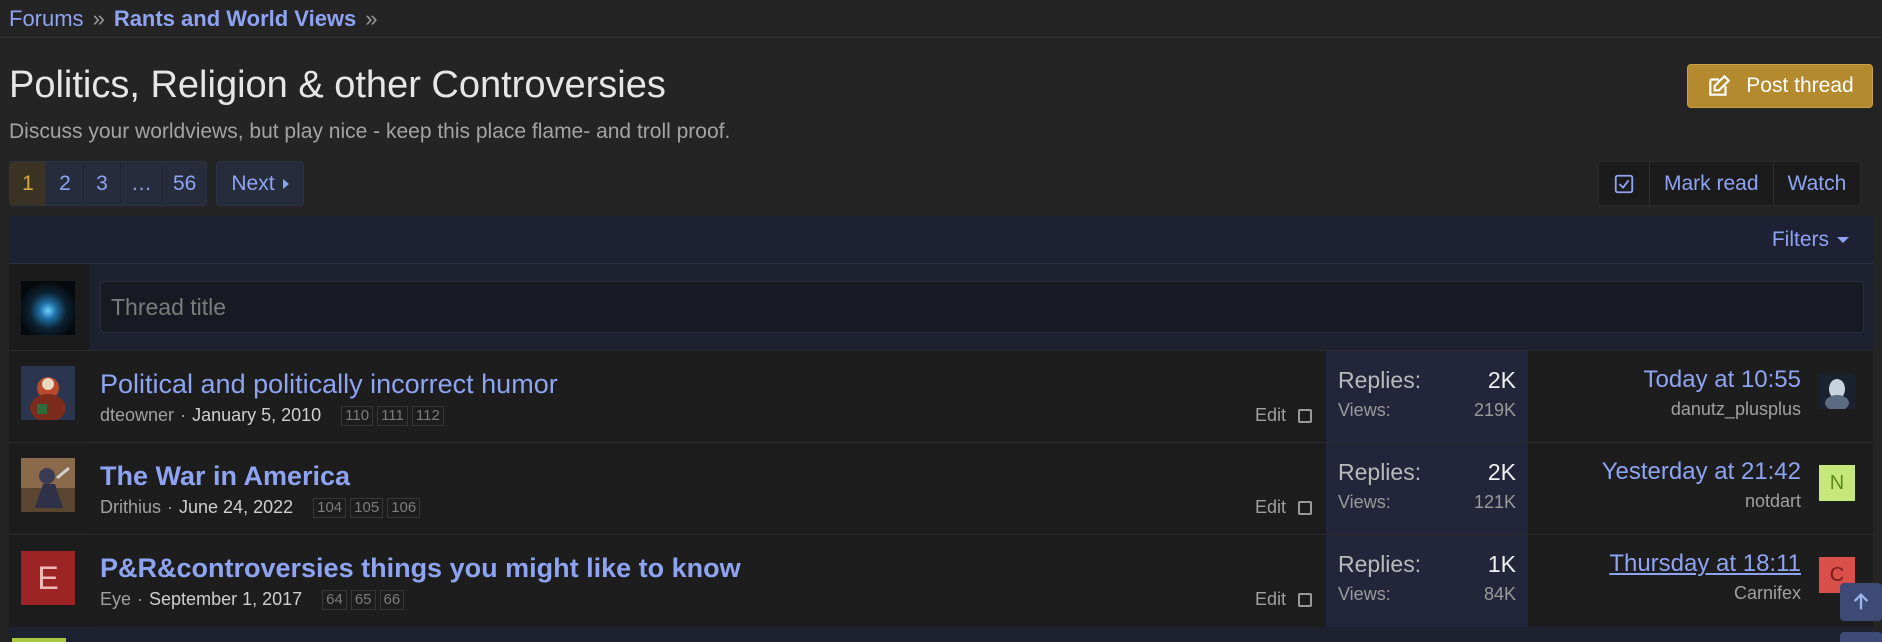  What do you see at coordinates (137, 415) in the screenshot?
I see `thread-author: dteowner` at bounding box center [137, 415].